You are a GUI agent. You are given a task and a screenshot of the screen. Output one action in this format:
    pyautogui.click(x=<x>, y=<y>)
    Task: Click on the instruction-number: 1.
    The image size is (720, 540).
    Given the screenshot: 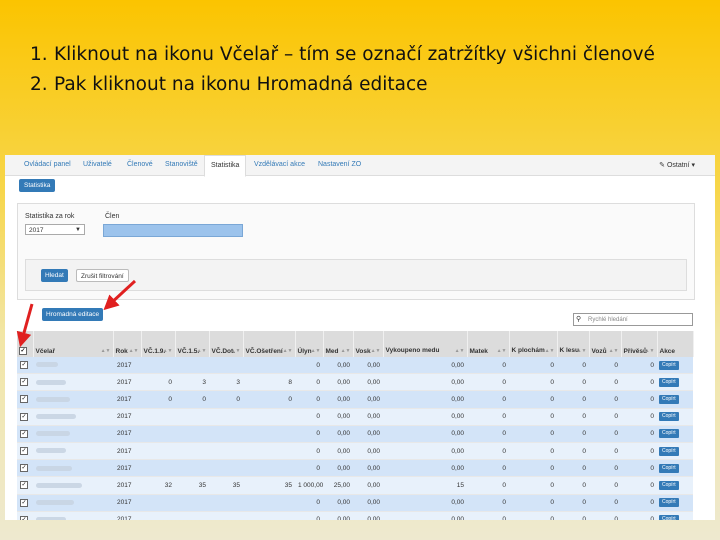 What is the action you would take?
    pyautogui.click(x=39, y=54)
    